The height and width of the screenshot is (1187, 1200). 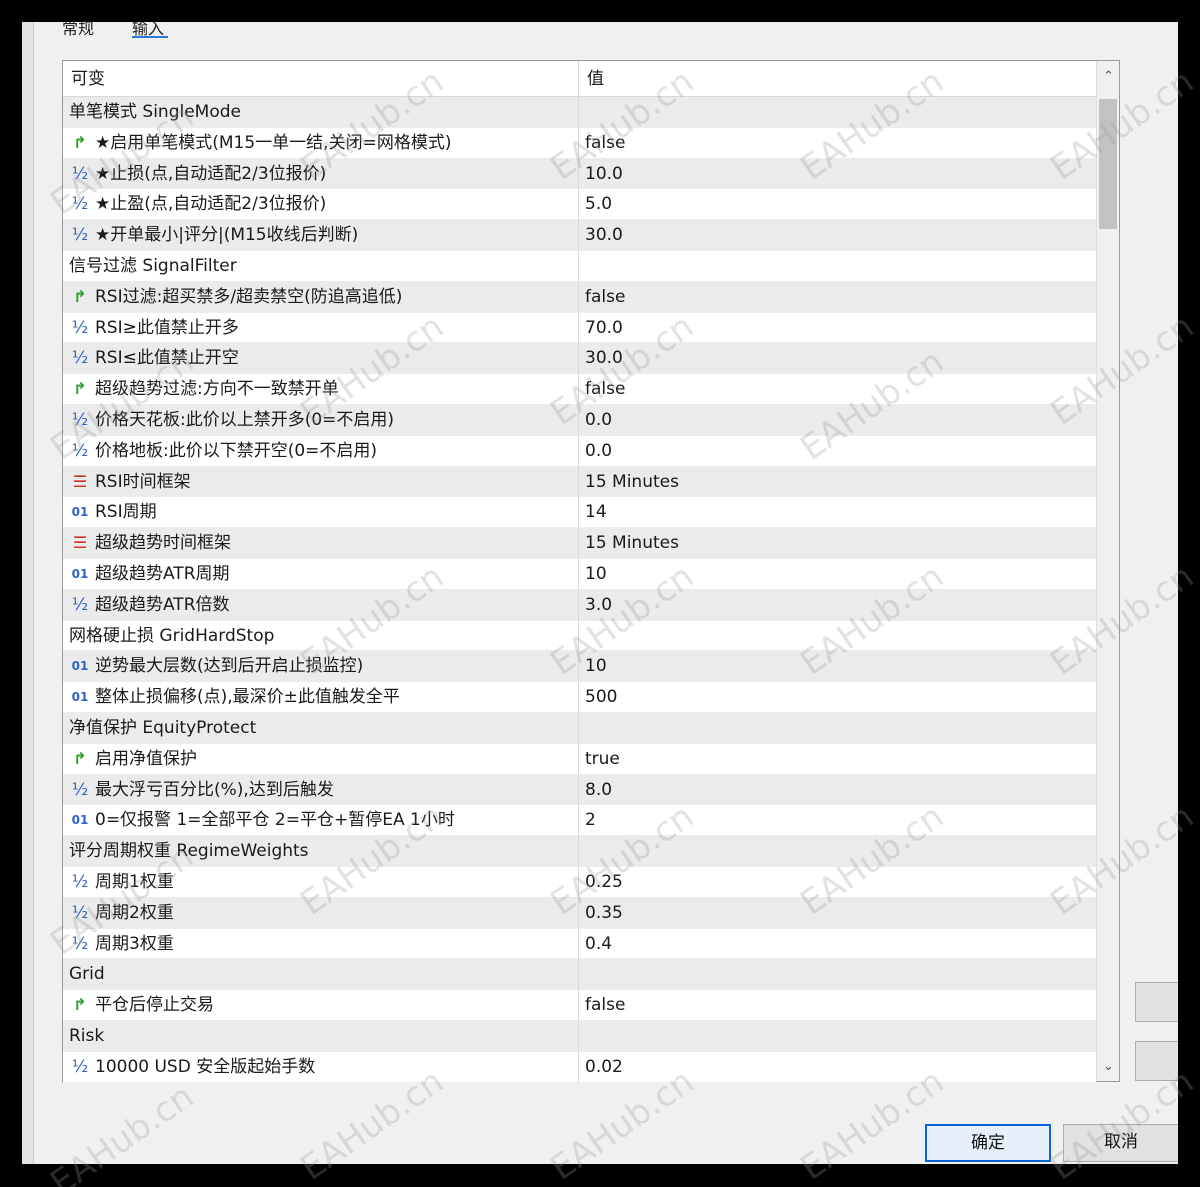 I want to click on group-row: 网格硬止损 GridHardStop, so click(x=579, y=636).